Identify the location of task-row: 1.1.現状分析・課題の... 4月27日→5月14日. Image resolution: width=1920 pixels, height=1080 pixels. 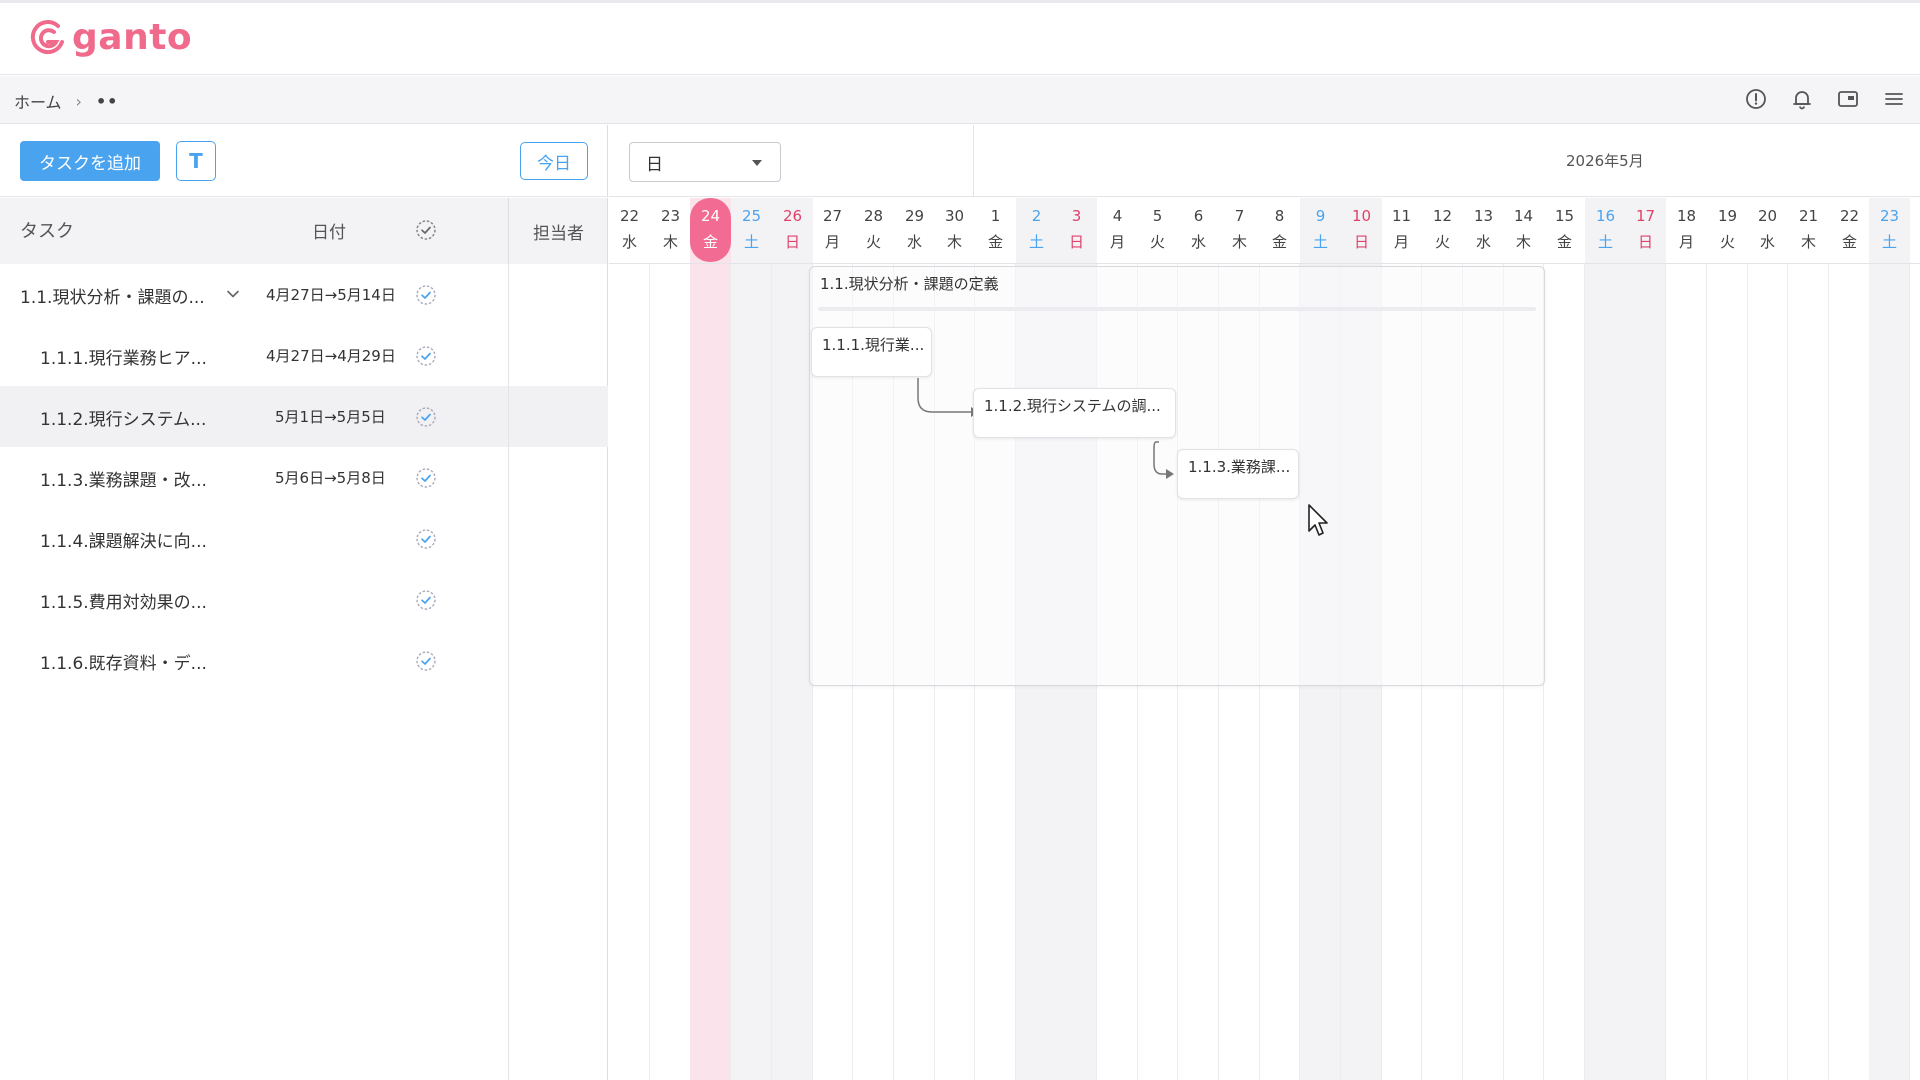
(304, 294).